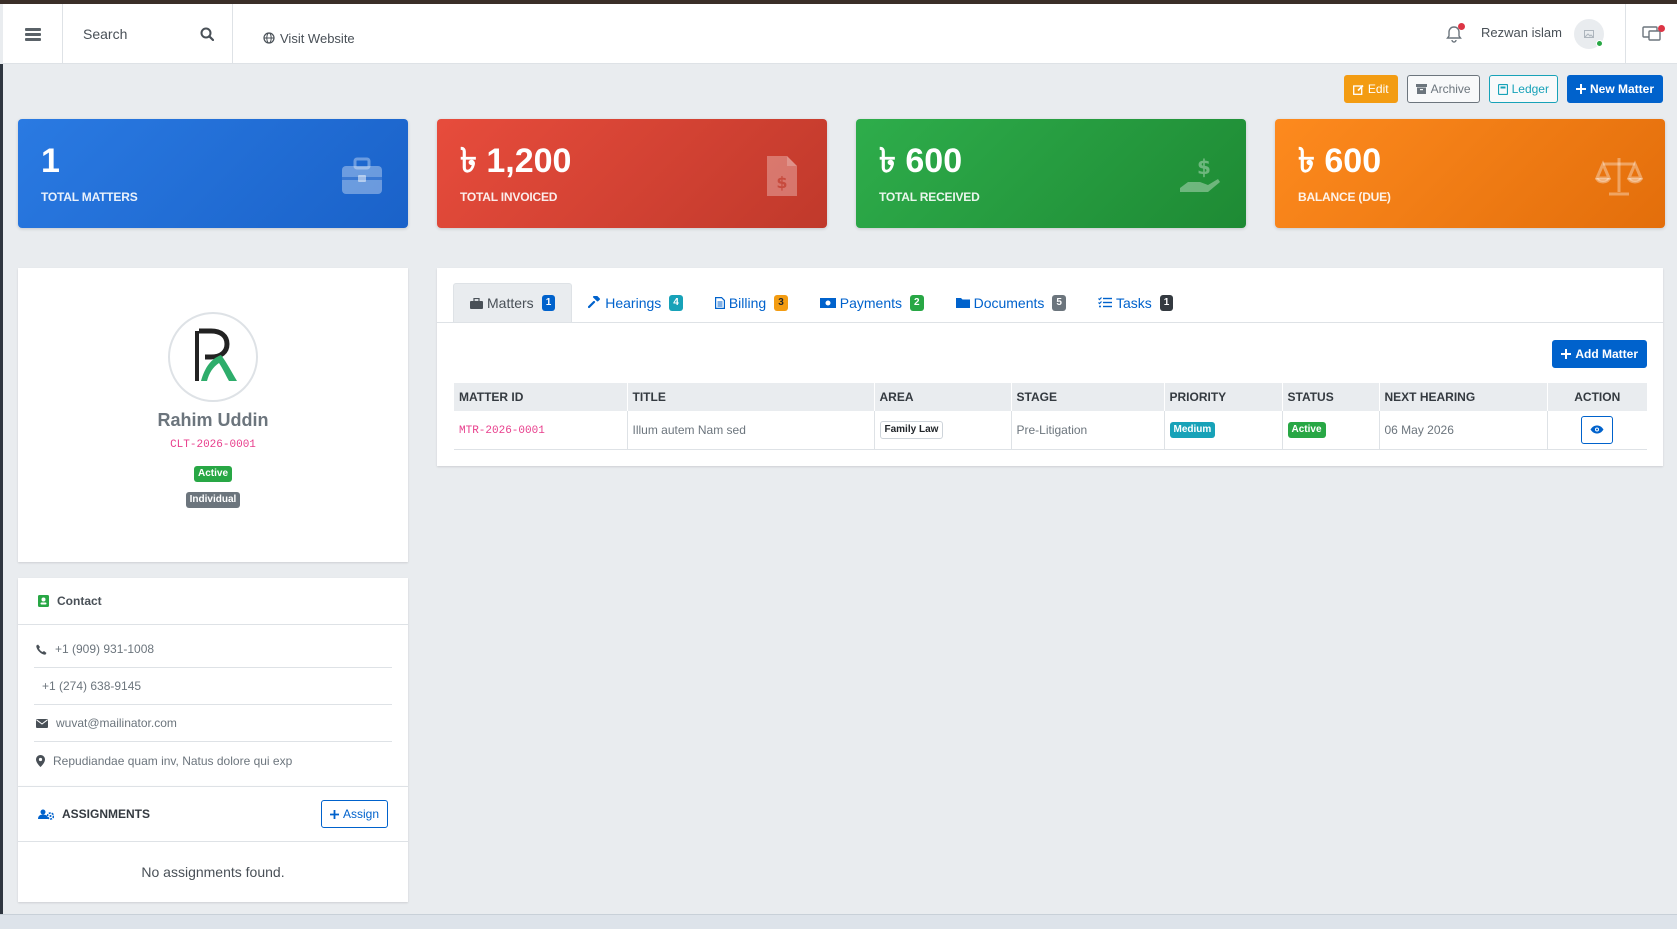 The width and height of the screenshot is (1677, 929). Describe the element at coordinates (317, 38) in the screenshot. I see `visit-website-label: Visit Website` at that location.